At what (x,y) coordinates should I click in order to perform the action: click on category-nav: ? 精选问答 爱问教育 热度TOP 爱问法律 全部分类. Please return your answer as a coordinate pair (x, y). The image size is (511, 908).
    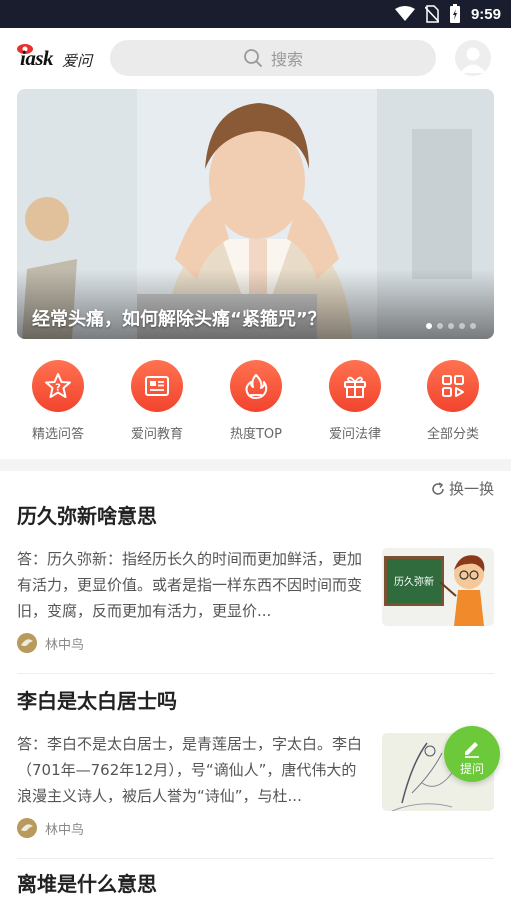
    Looking at the image, I should click on (255, 405).